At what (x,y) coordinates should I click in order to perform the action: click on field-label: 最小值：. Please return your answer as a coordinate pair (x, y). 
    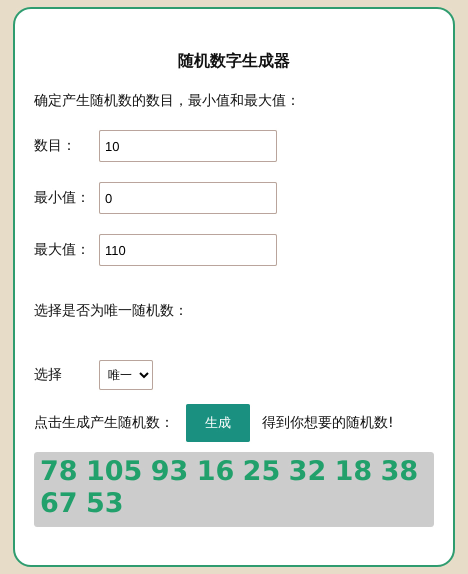
    Looking at the image, I should click on (62, 198).